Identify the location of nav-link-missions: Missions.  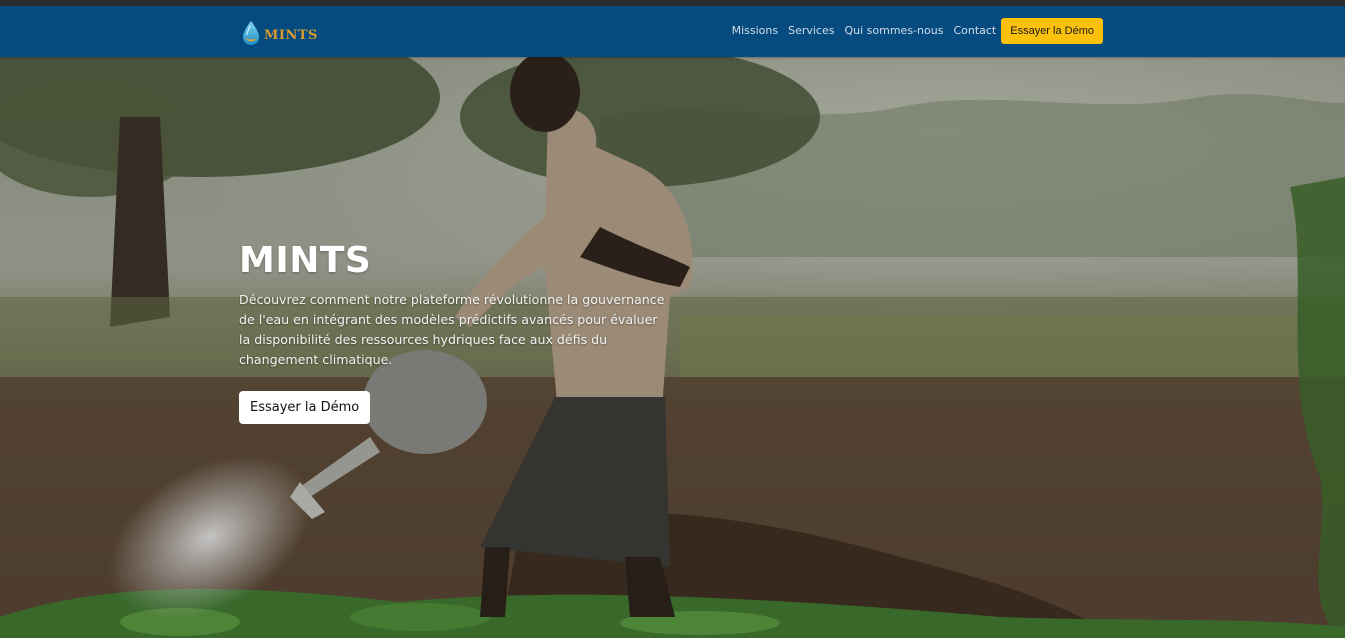
(755, 31).